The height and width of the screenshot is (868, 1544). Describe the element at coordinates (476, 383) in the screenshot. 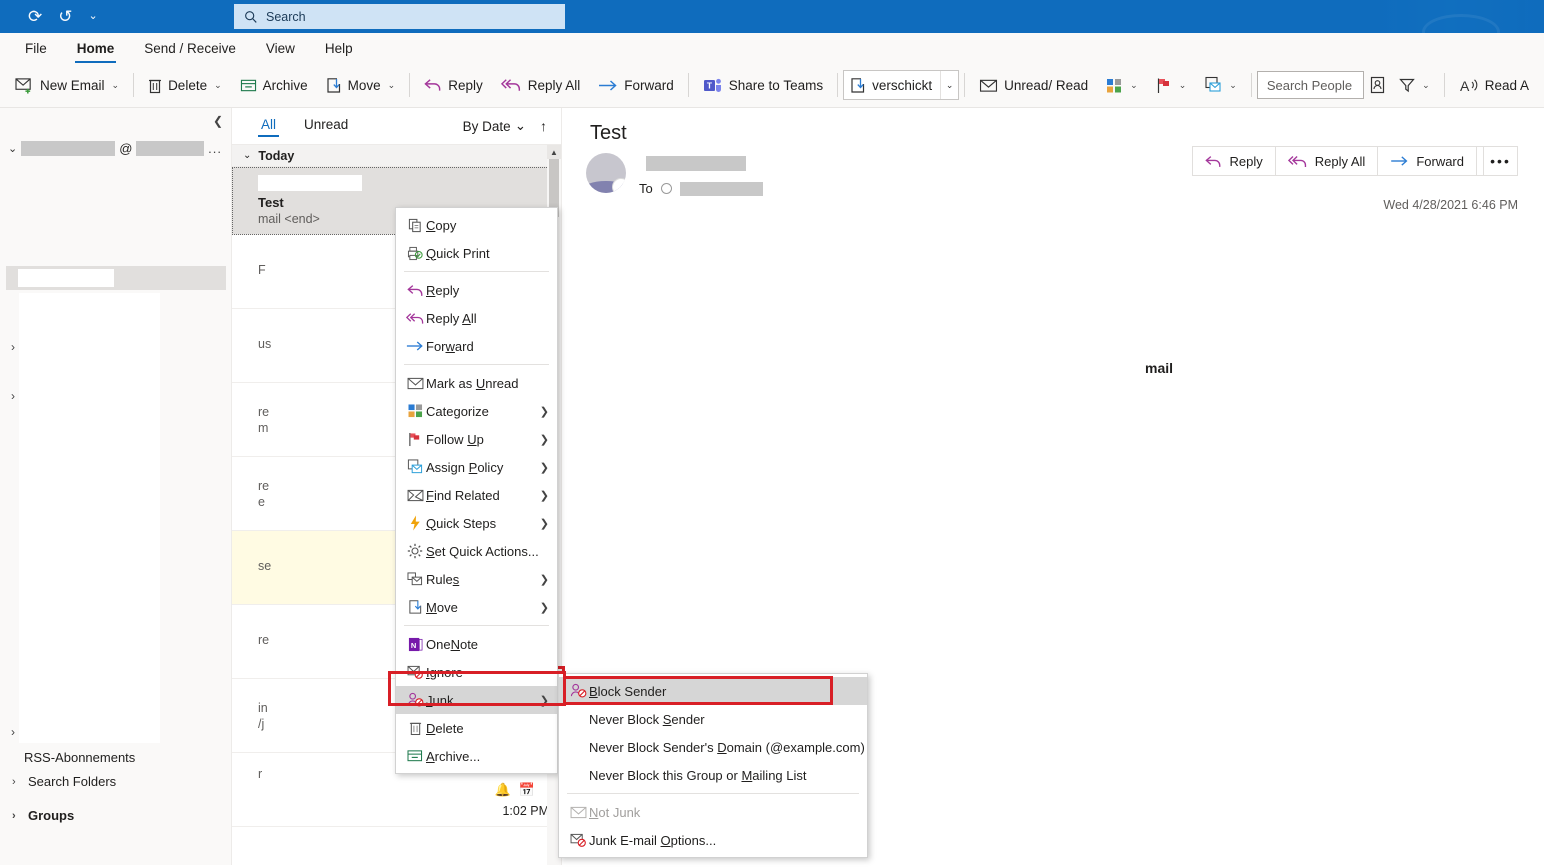

I see `menu-item-mark-as-unread: Mark as Unread` at that location.